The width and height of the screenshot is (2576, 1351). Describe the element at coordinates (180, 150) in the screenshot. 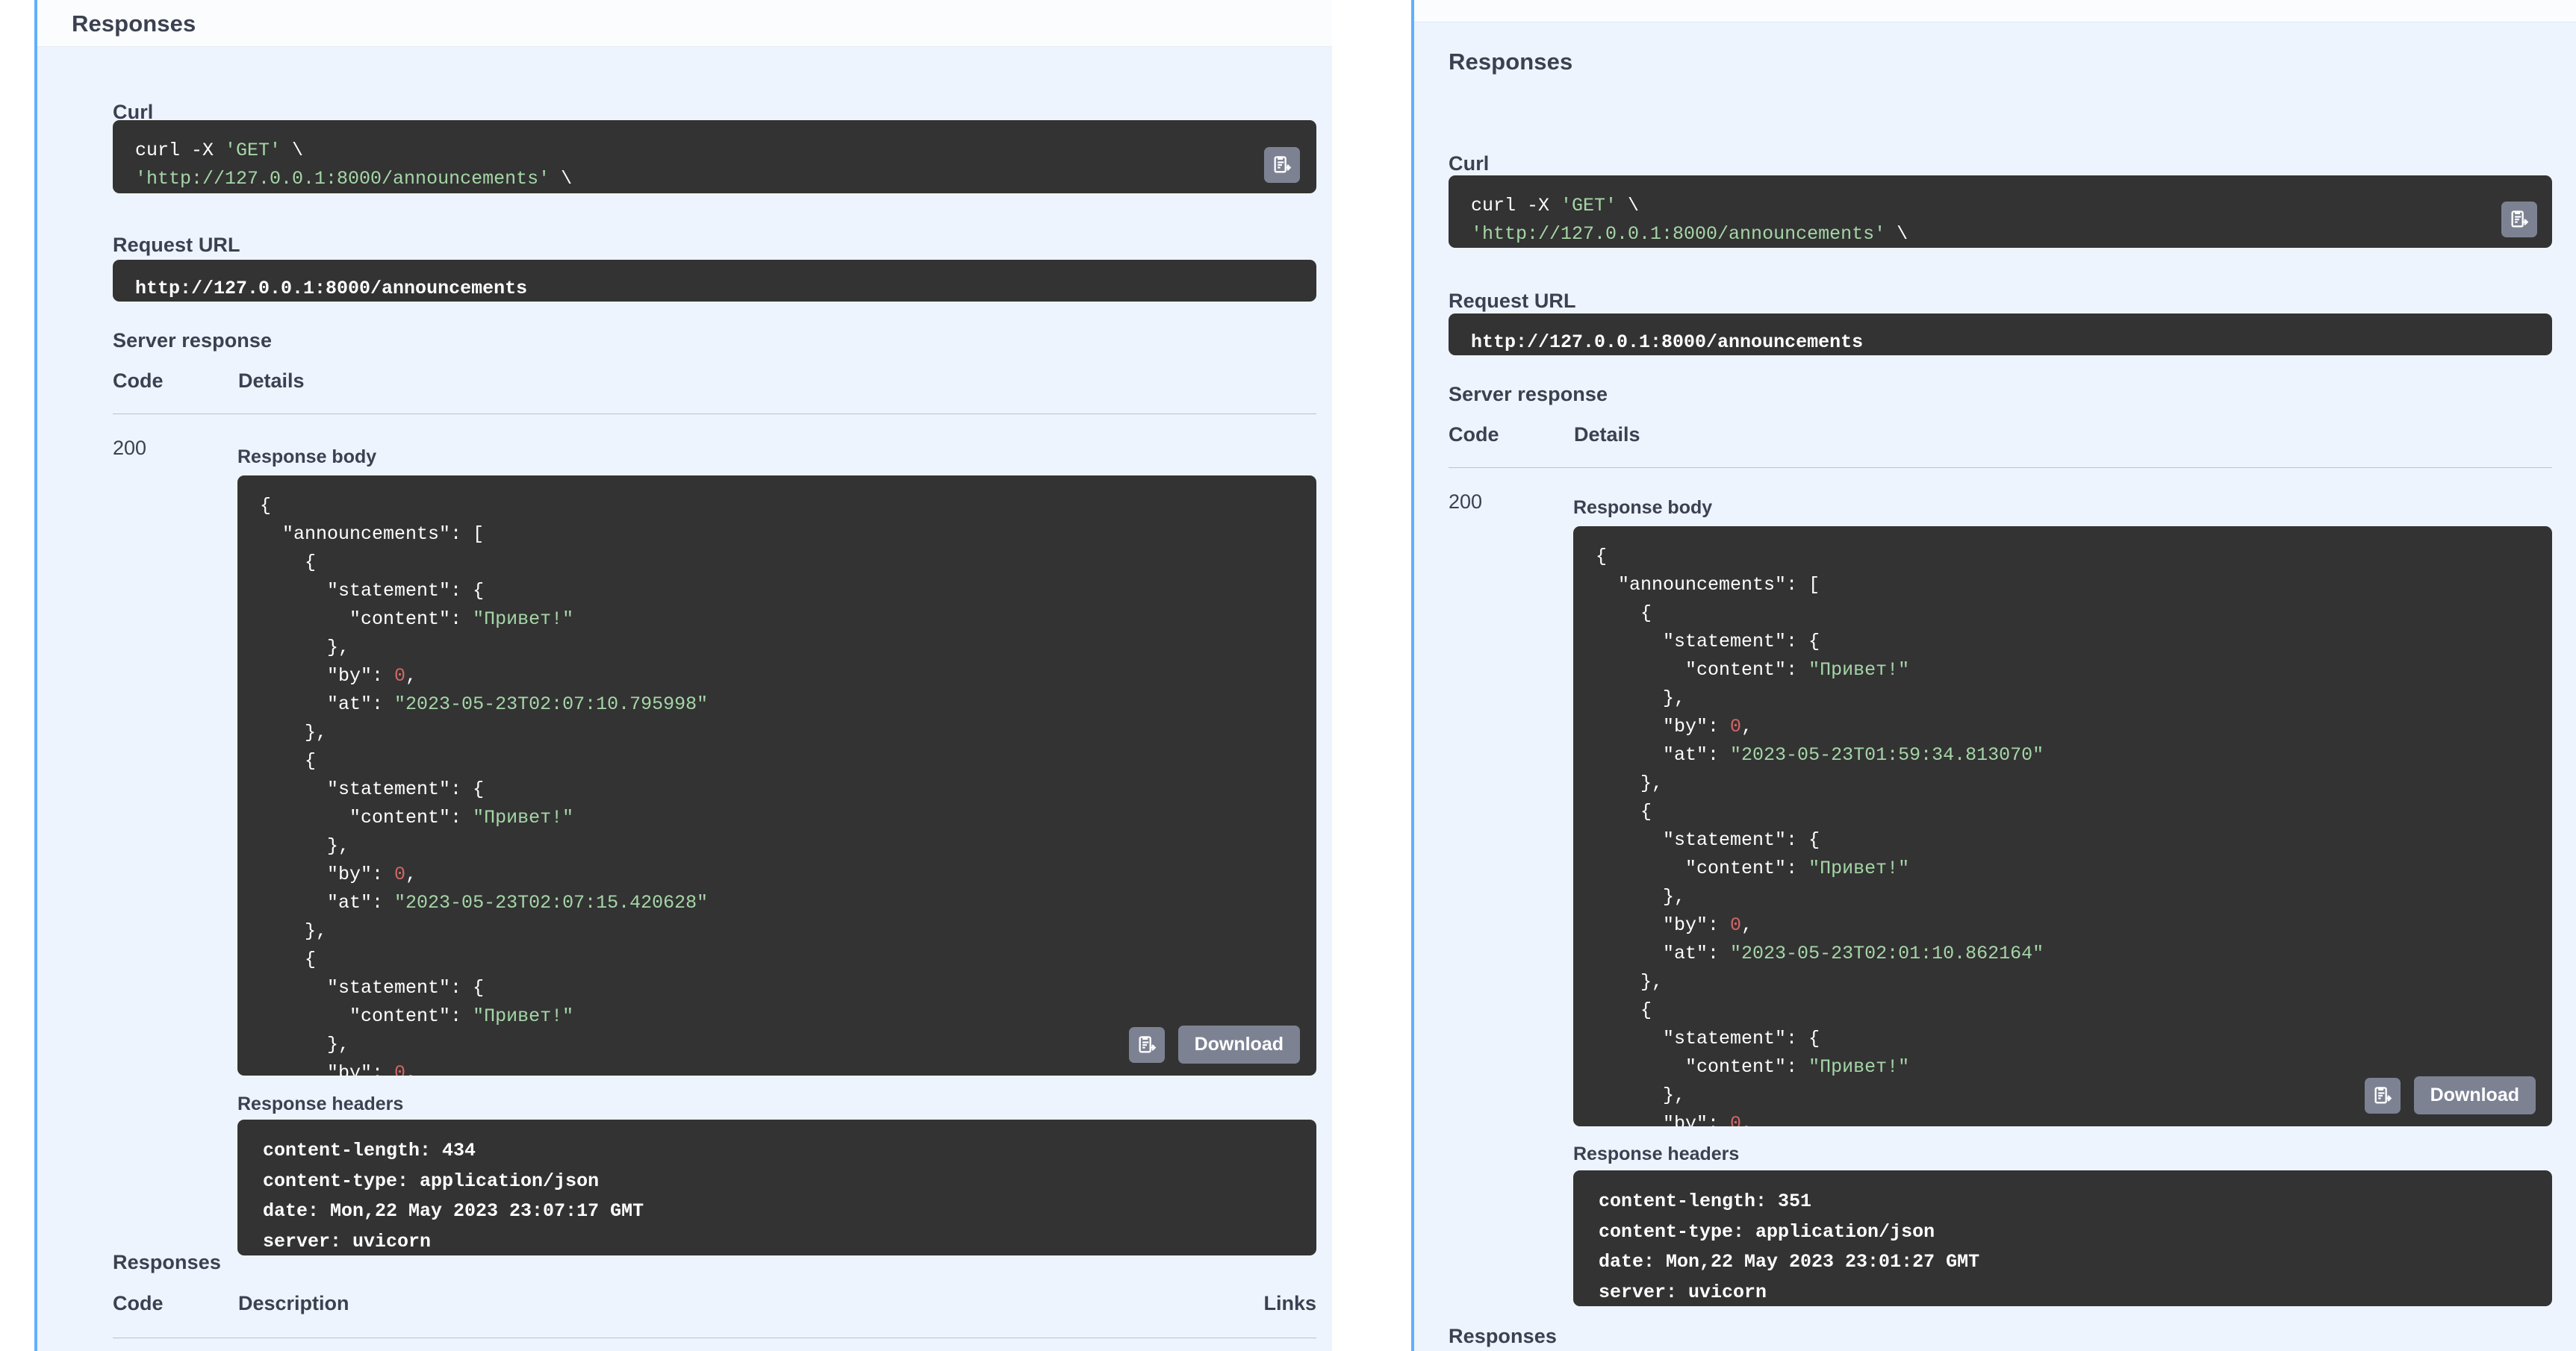

I see `curl-command-left: curl -X` at that location.